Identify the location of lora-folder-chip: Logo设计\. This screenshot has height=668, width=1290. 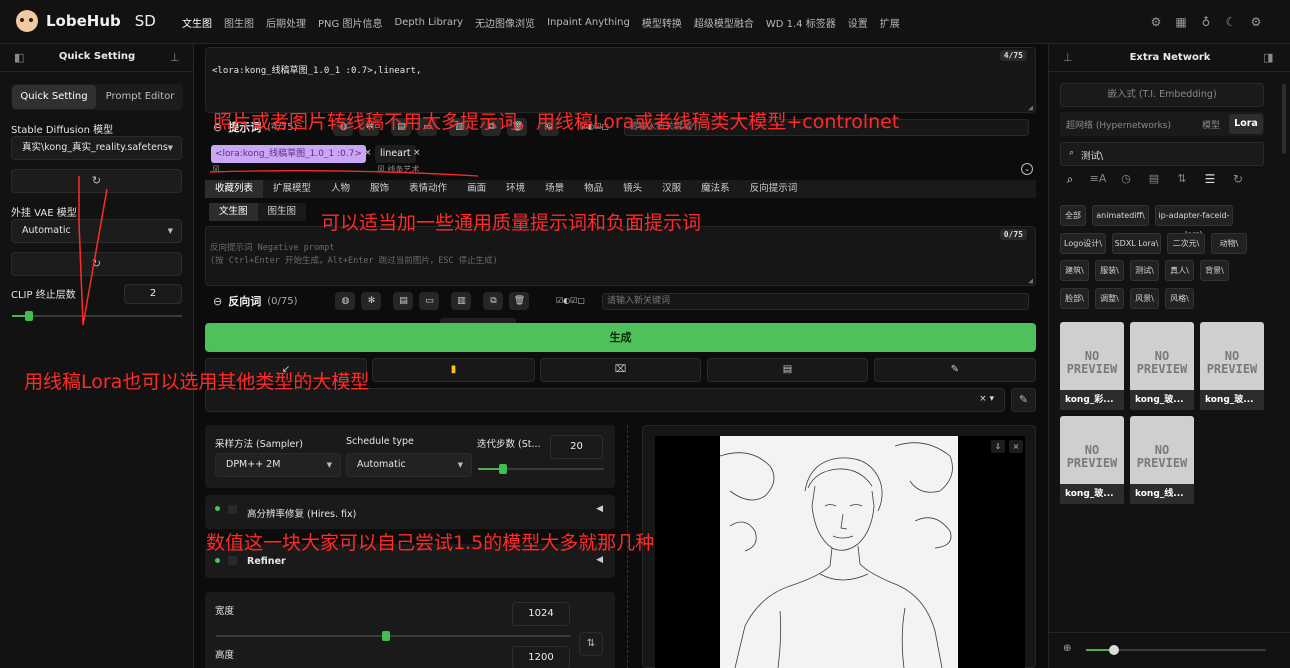
(1083, 243).